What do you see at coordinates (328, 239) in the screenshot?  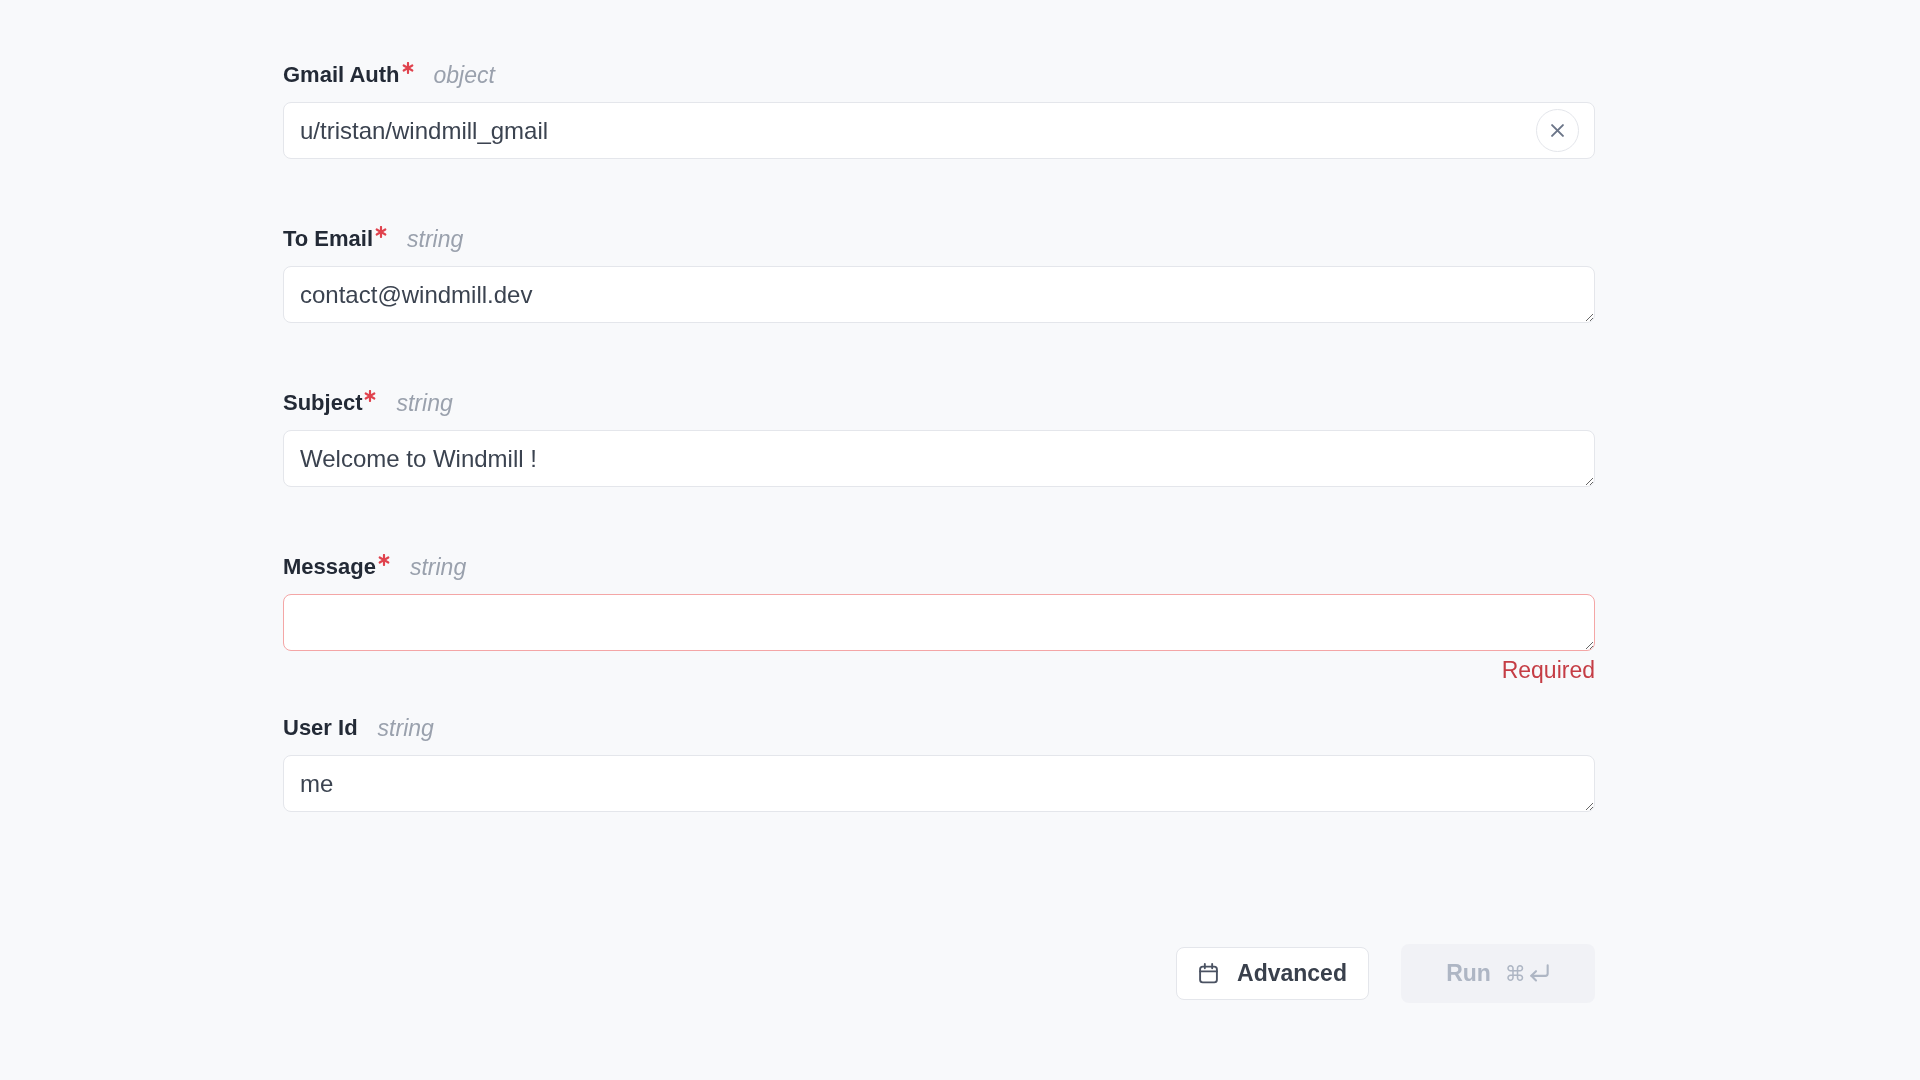 I see `field-label: To Email` at bounding box center [328, 239].